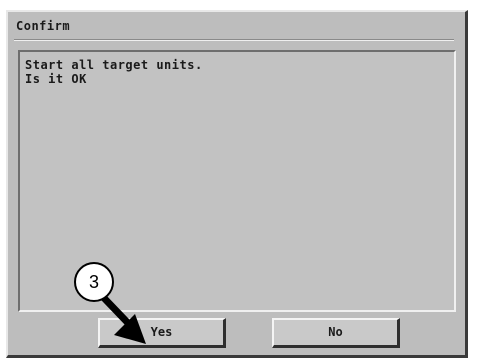  Describe the element at coordinates (43, 26) in the screenshot. I see `dialog-title: Confirm` at that location.